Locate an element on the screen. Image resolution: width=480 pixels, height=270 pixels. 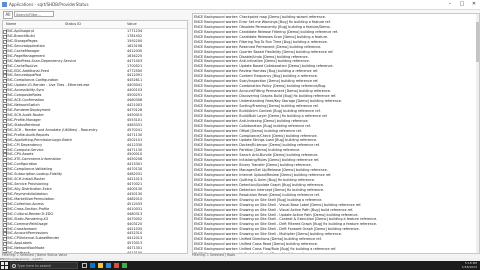
scope-dropdown: All is located at coordinates (8, 15).